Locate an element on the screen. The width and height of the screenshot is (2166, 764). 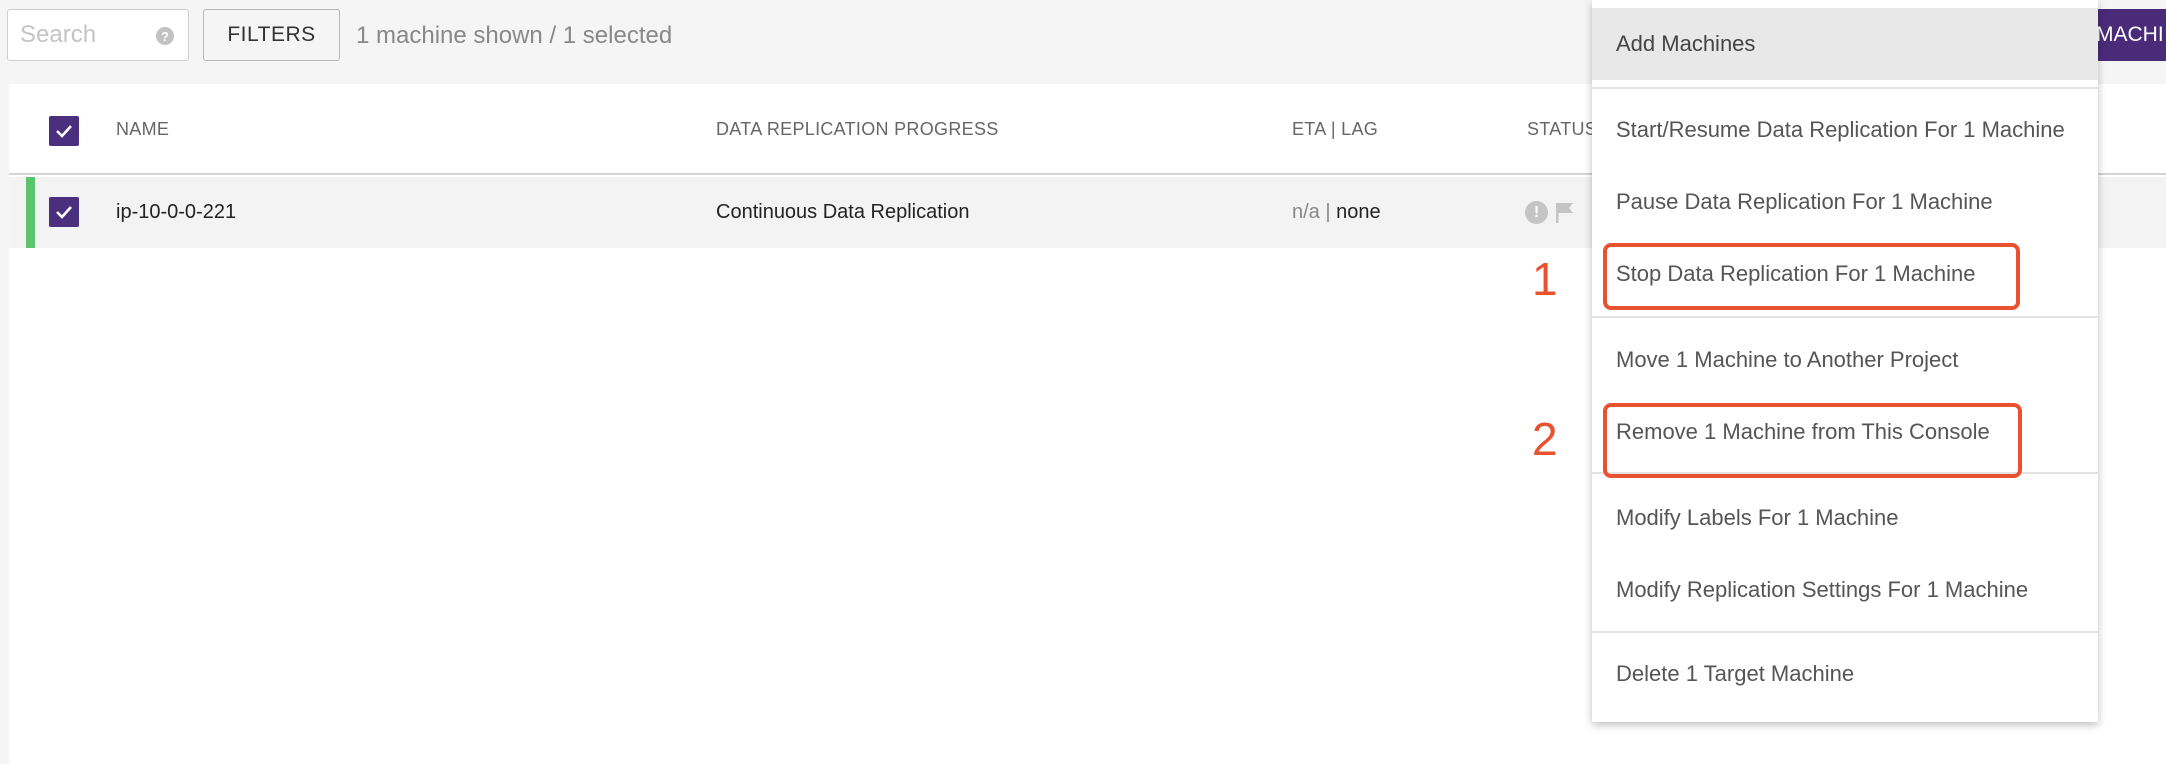
column-header-name: NAME is located at coordinates (142, 129).